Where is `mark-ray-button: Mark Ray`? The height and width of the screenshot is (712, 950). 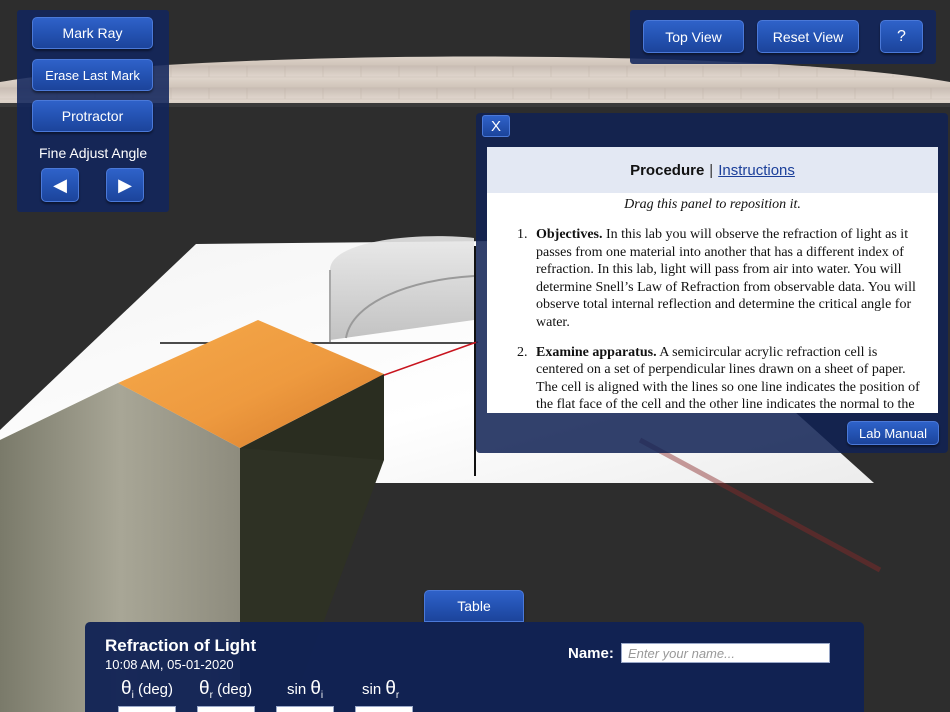 mark-ray-button: Mark Ray is located at coordinates (92, 33).